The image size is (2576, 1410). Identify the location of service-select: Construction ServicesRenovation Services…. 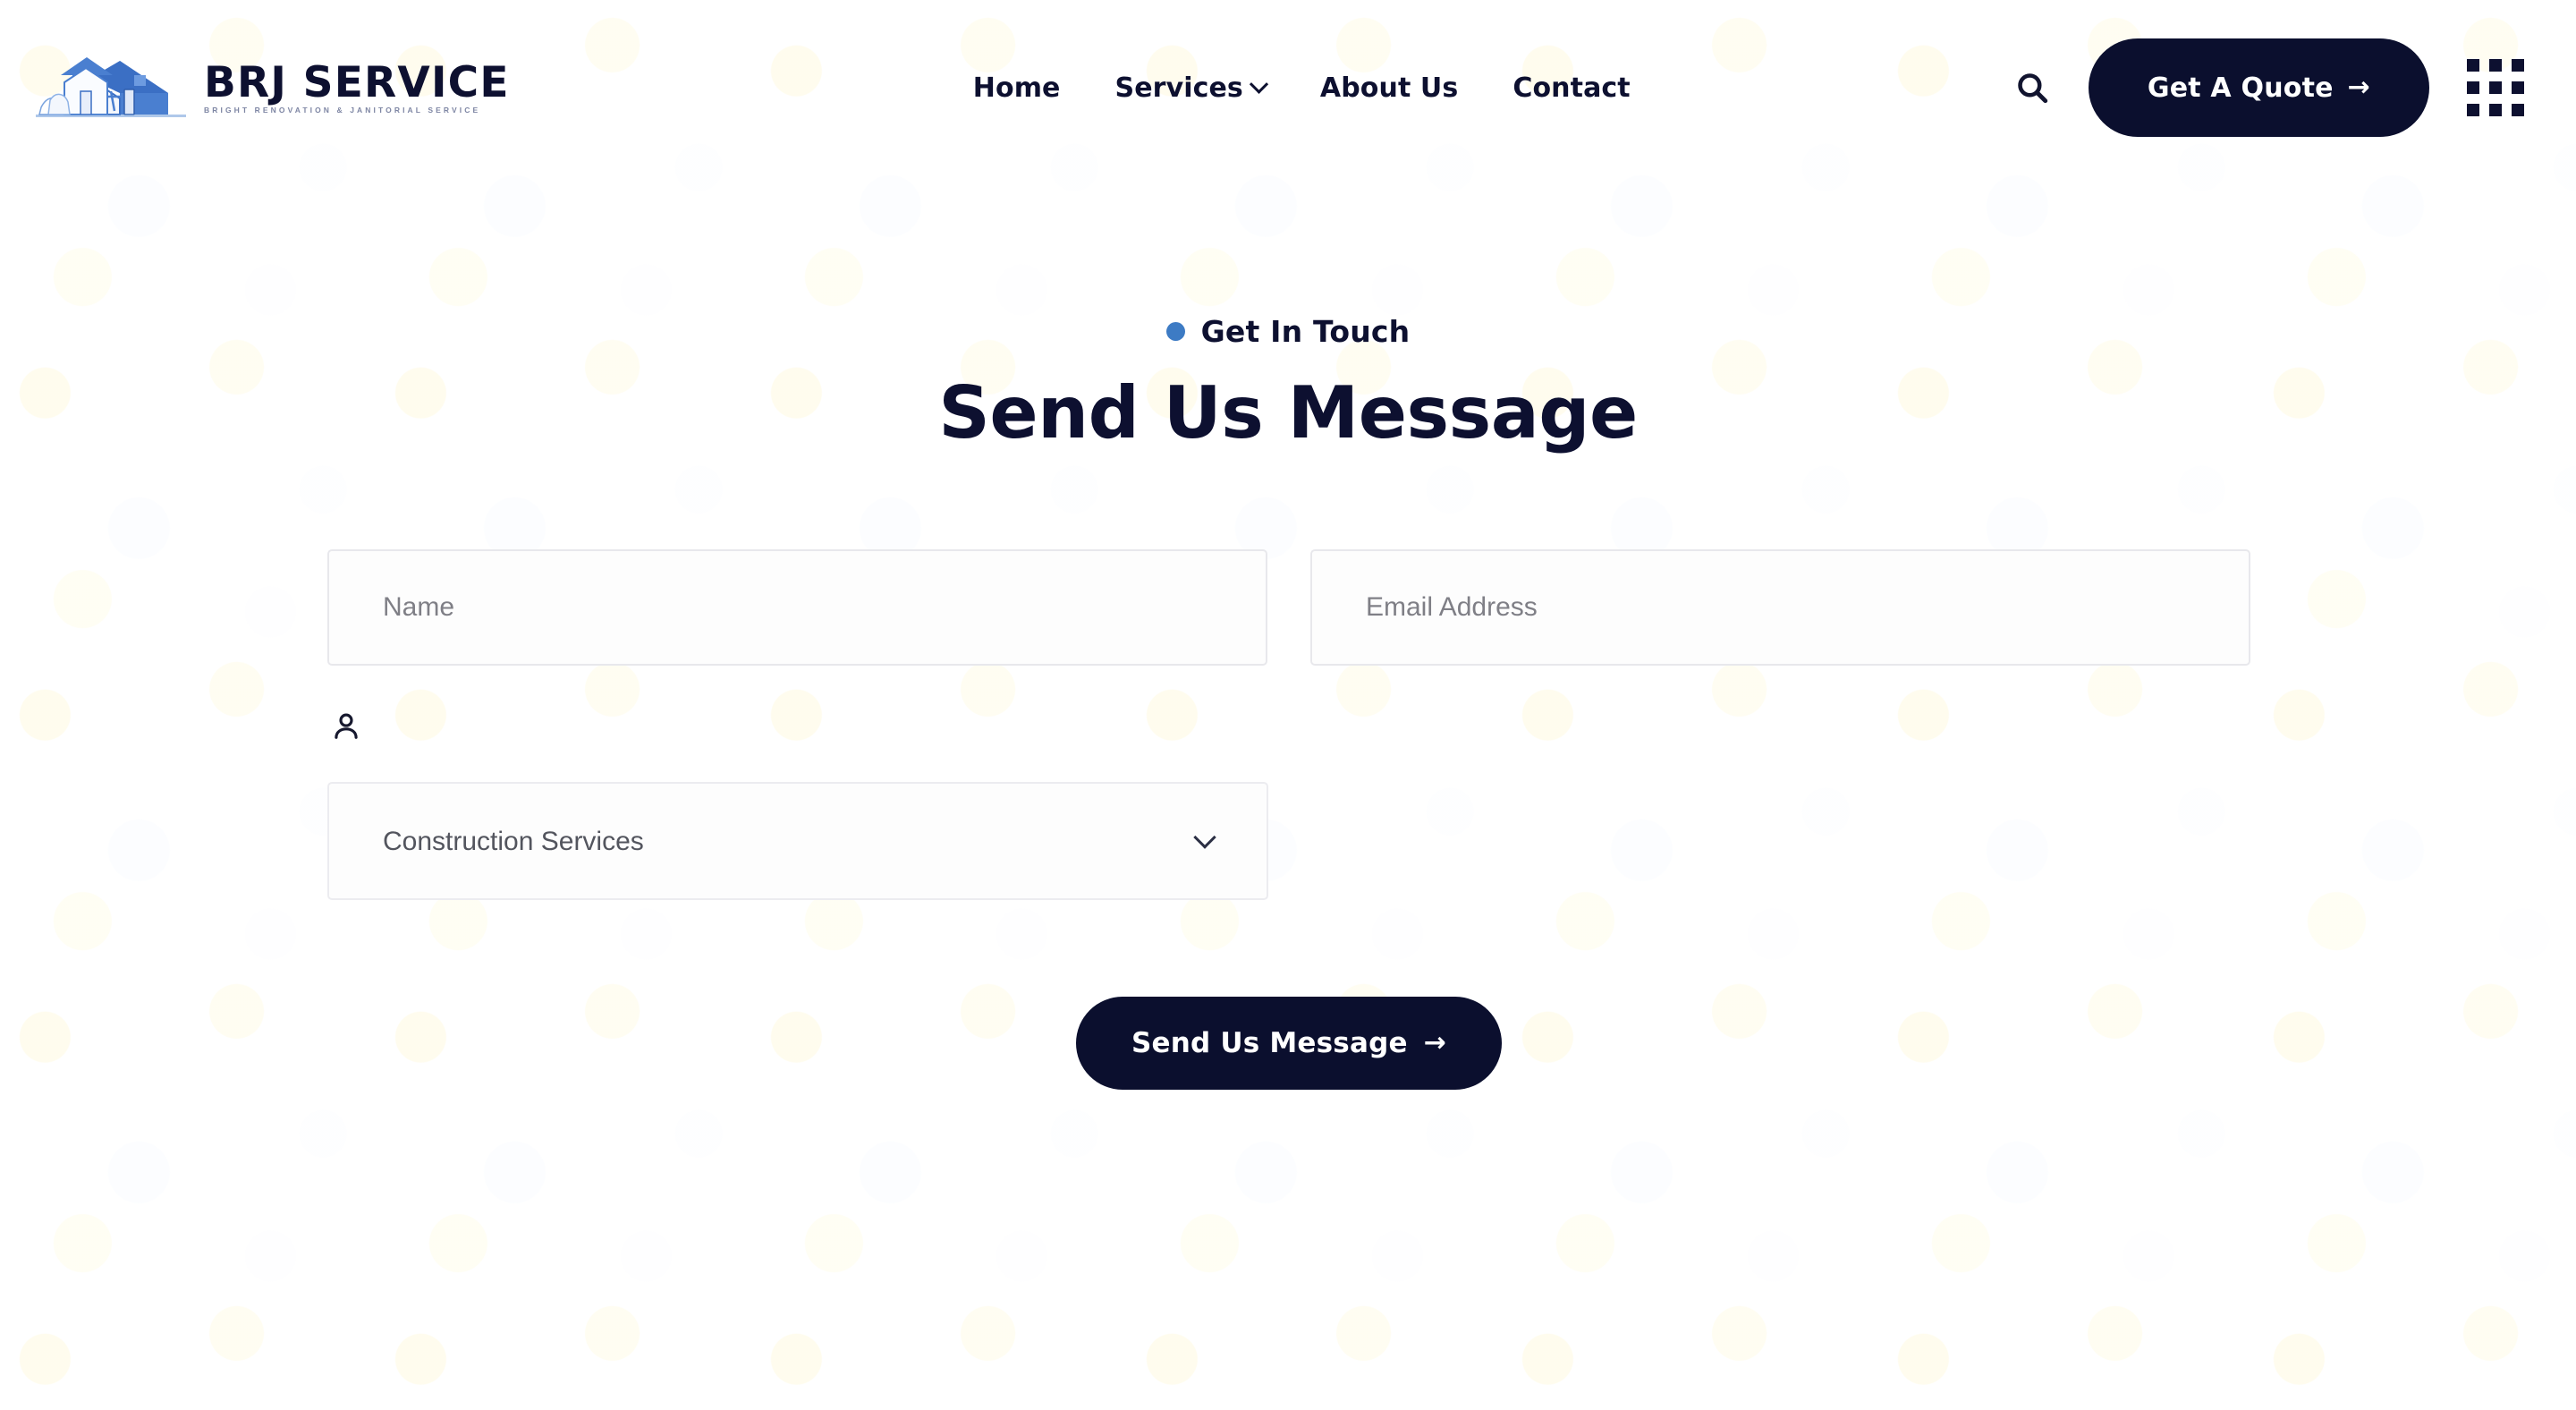
(797, 841).